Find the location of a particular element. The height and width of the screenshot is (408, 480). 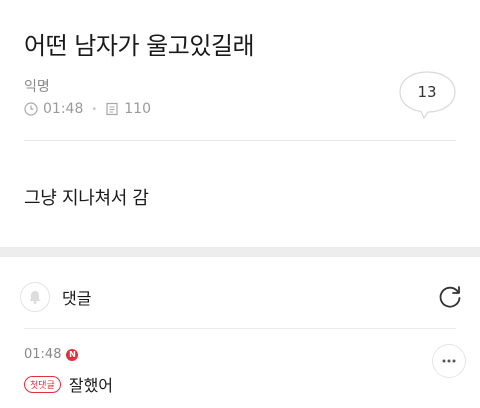

comment-text: 잘했어 is located at coordinates (91, 385).